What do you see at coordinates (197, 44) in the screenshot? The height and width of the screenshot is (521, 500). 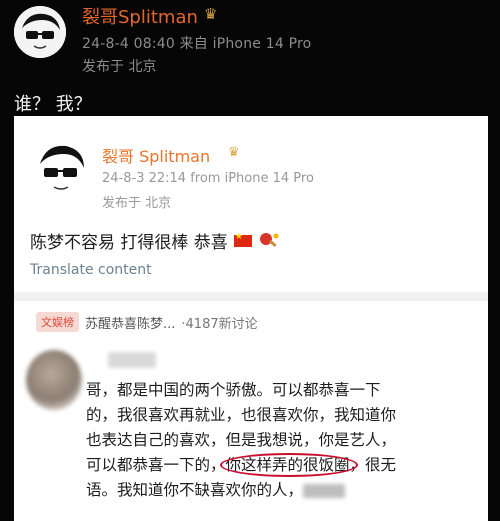 I see `post-meta: 24-8-4 08:40 来自 iPhone 14 Pro` at bounding box center [197, 44].